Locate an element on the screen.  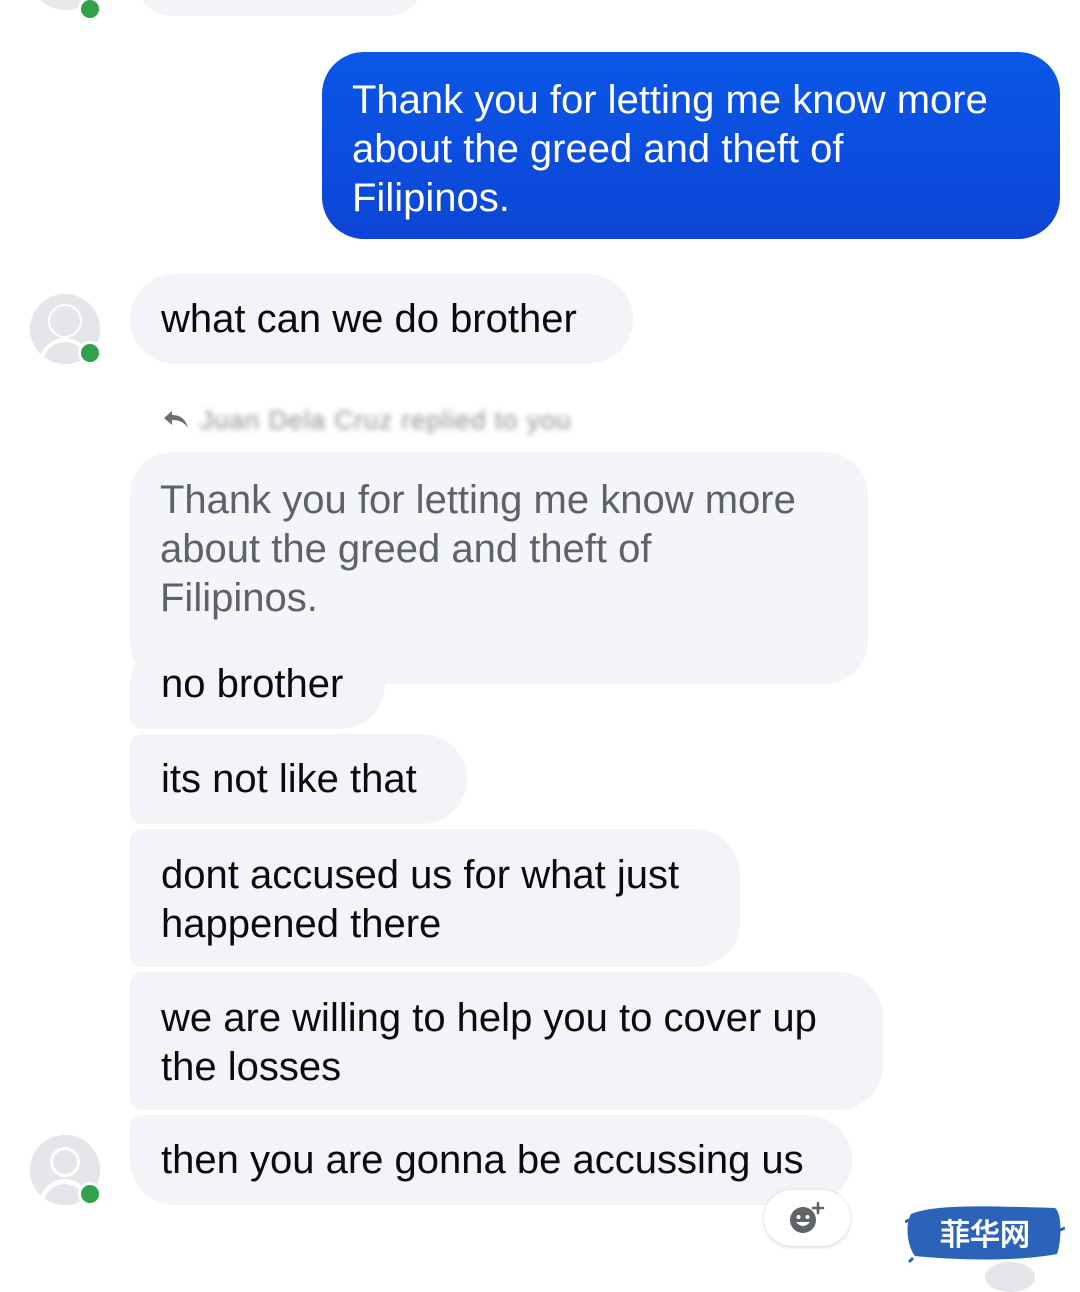
message-bubble-previous is located at coordinates (280, 8).